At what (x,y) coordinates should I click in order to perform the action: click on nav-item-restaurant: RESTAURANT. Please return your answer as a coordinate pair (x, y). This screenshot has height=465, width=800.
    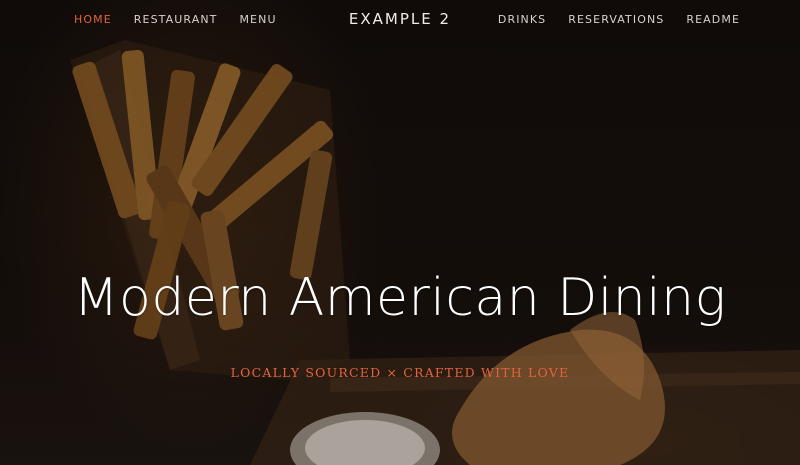
    Looking at the image, I should click on (176, 19).